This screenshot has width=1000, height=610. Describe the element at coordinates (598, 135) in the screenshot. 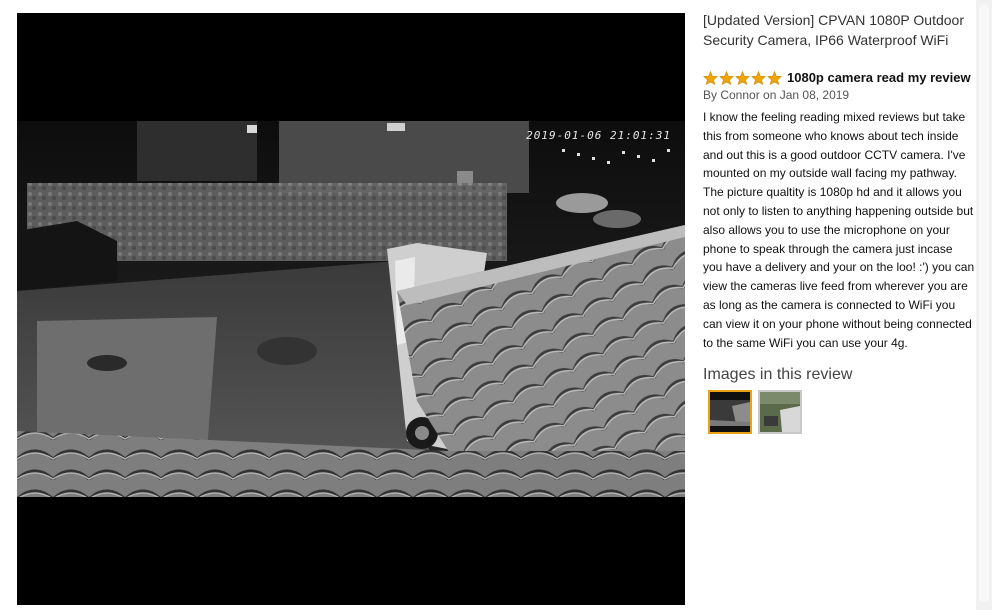

I see `video-timestamp: 2019-01-06 21:01:31` at that location.